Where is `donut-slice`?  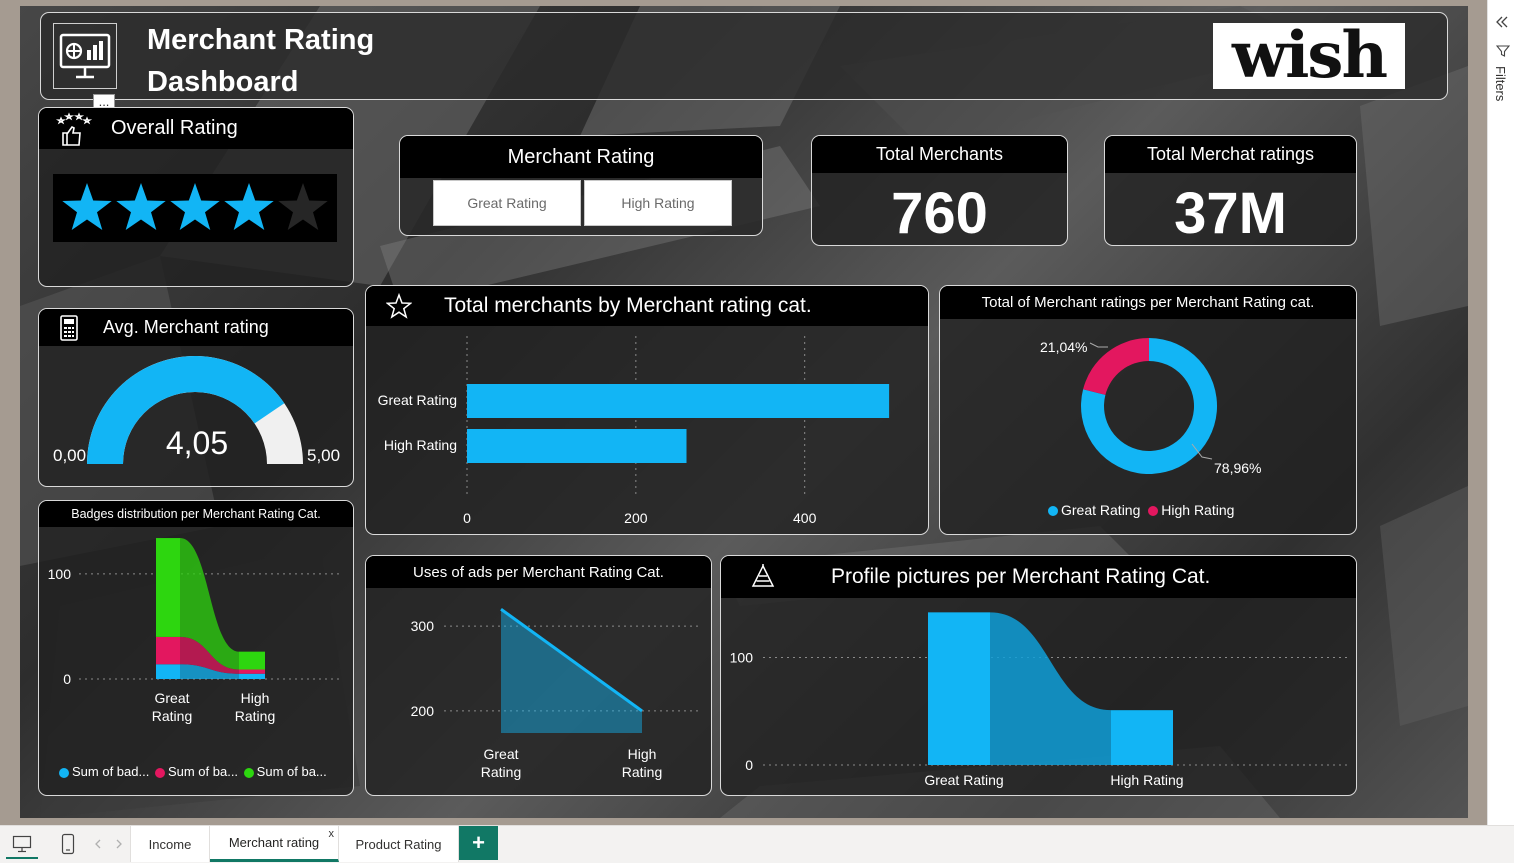
donut-slice is located at coordinates (1116, 366).